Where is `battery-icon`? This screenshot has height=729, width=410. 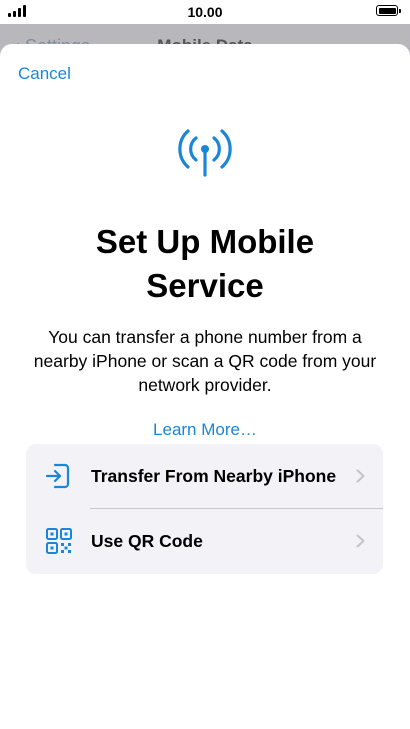 battery-icon is located at coordinates (388, 10).